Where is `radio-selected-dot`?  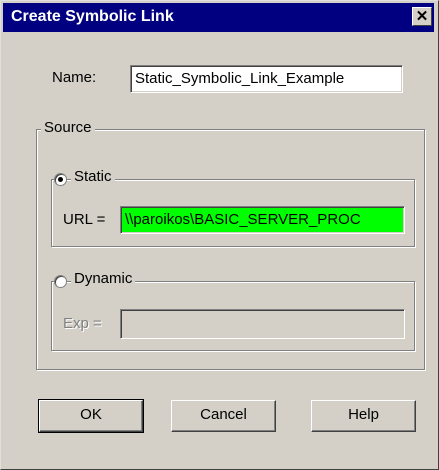 radio-selected-dot is located at coordinates (60, 179).